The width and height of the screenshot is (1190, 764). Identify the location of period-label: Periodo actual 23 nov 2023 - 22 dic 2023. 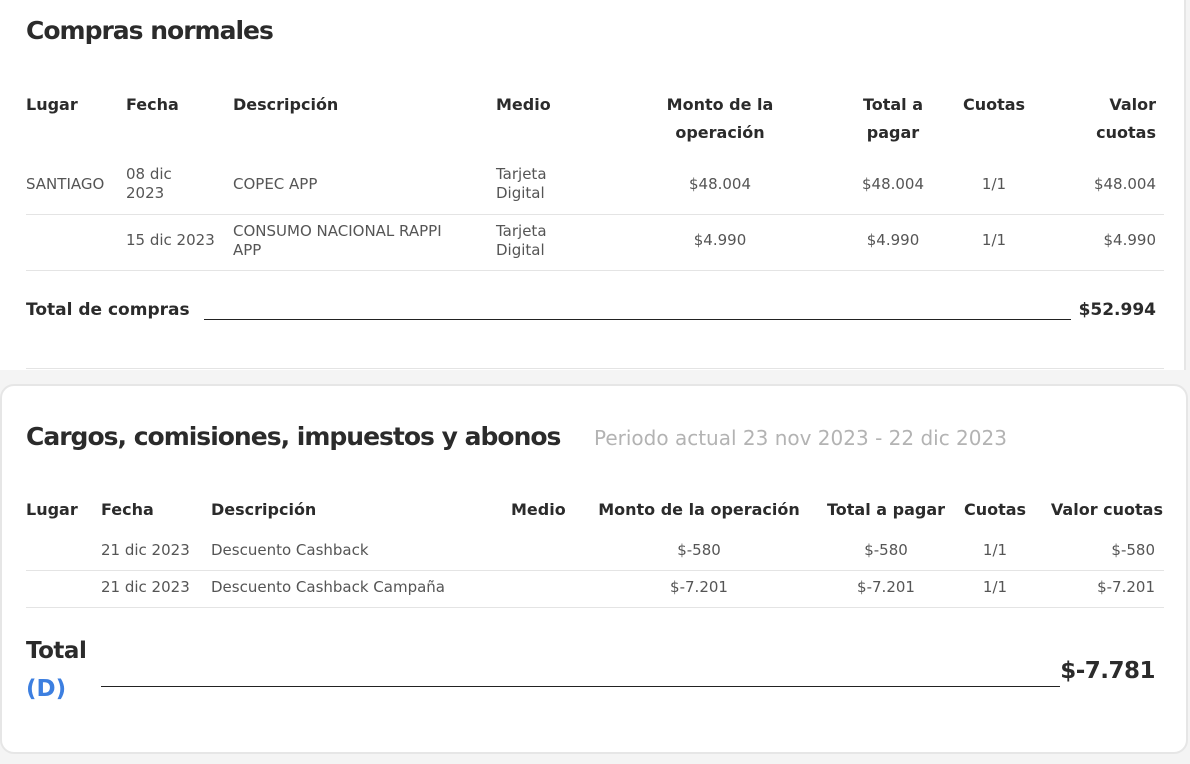
(800, 438).